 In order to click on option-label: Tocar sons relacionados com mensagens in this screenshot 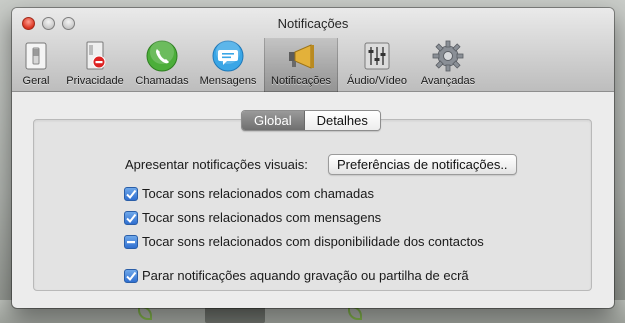, I will do `click(262, 217)`.